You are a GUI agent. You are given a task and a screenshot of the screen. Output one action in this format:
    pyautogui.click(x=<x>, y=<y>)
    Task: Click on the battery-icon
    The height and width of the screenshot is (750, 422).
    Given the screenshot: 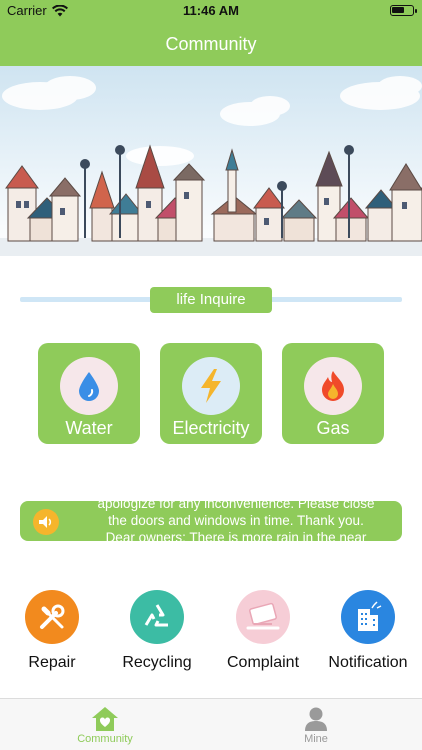 What is the action you would take?
    pyautogui.click(x=403, y=10)
    